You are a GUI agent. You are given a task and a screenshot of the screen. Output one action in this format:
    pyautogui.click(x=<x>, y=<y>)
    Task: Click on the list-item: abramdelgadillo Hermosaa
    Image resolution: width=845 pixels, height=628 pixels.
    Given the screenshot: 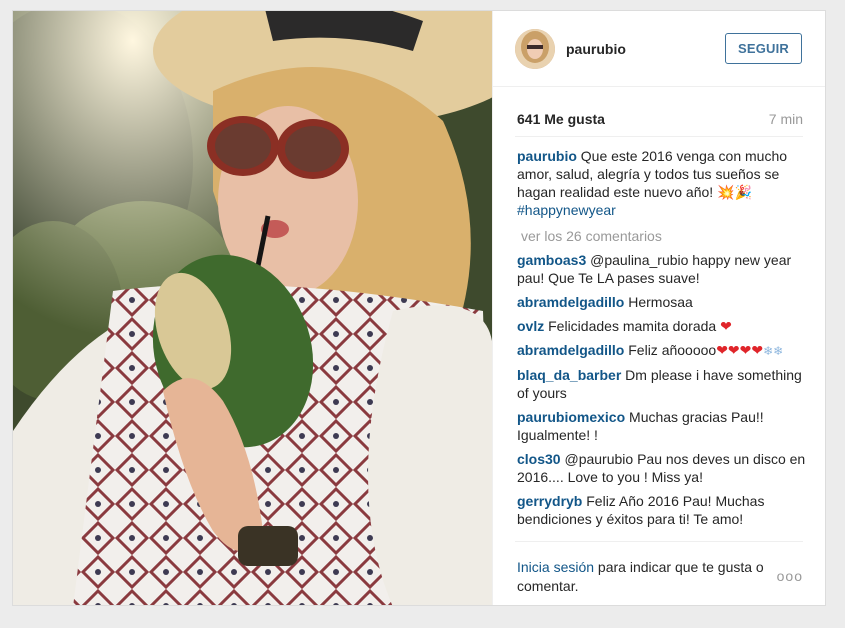 What is the action you would take?
    pyautogui.click(x=662, y=302)
    